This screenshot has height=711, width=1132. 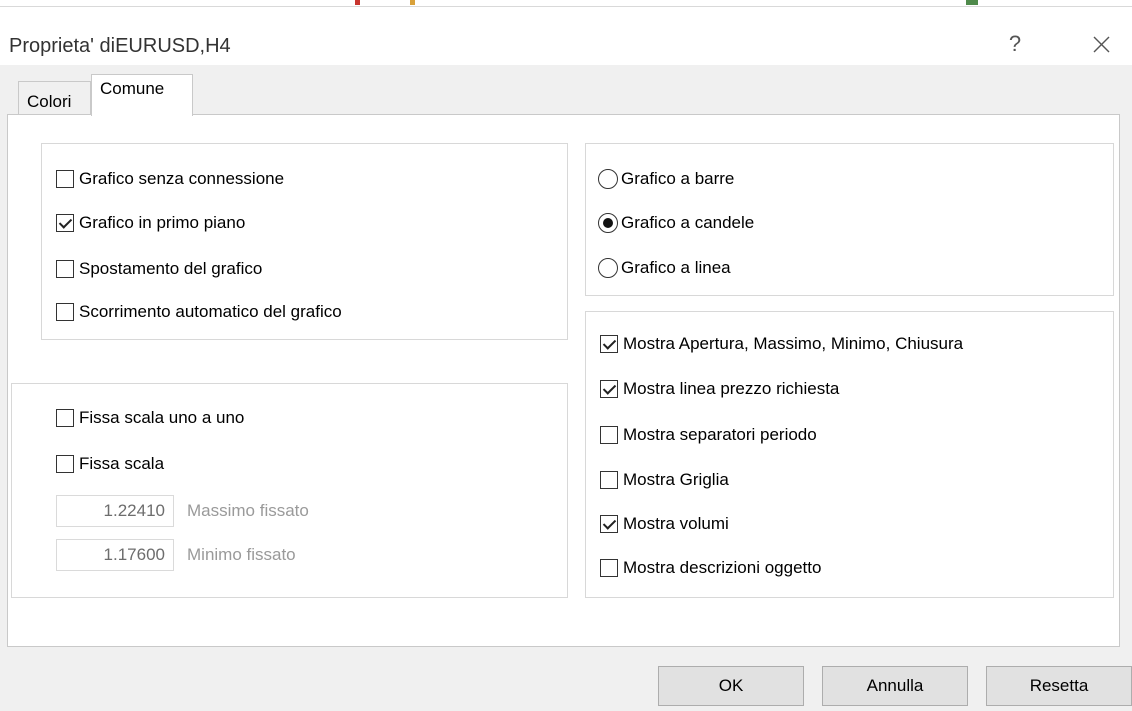 What do you see at coordinates (171, 268) in the screenshot?
I see `checkbox-label: Spostamento del grafico` at bounding box center [171, 268].